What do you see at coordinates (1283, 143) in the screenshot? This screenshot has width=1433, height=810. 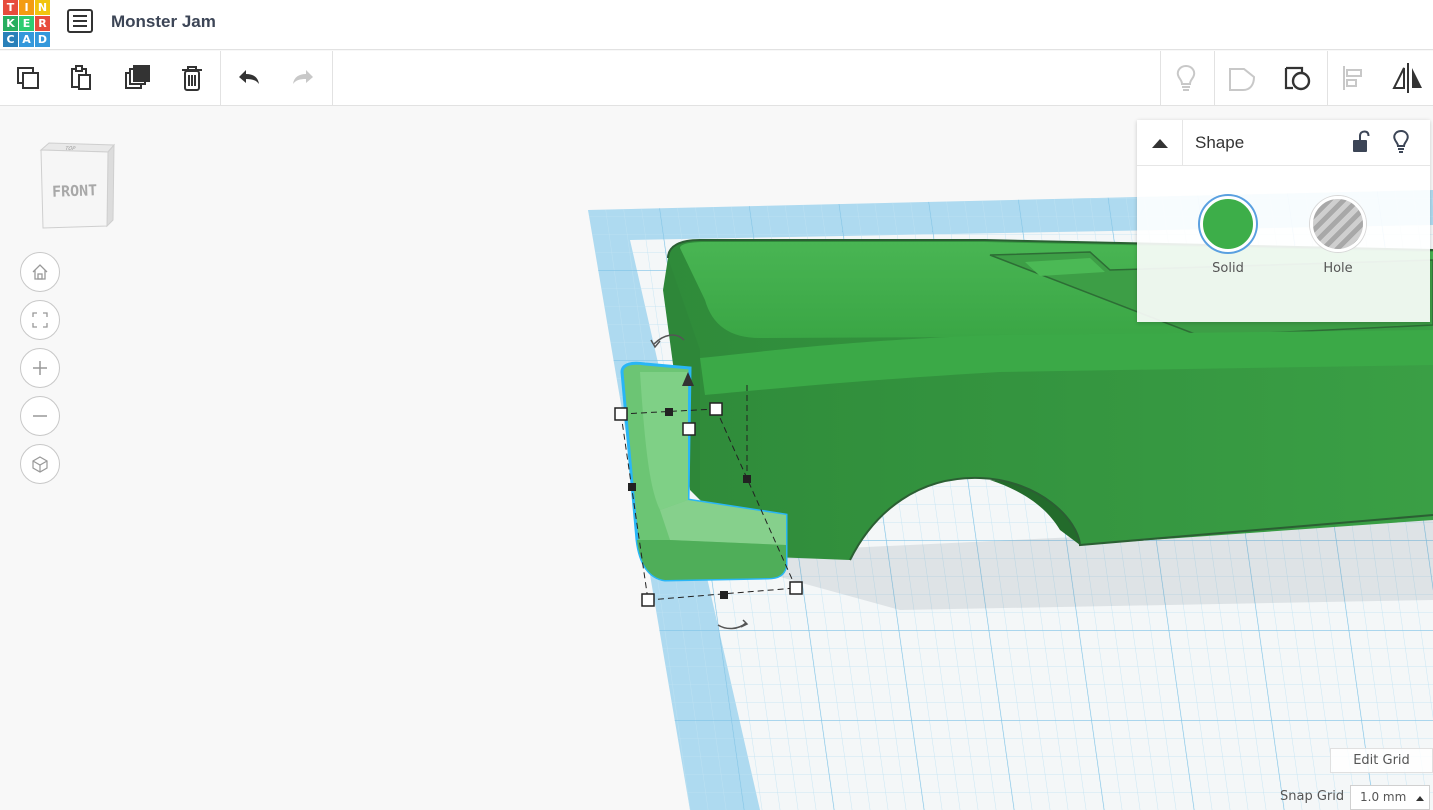 I see `shape-panel-header: Shape` at bounding box center [1283, 143].